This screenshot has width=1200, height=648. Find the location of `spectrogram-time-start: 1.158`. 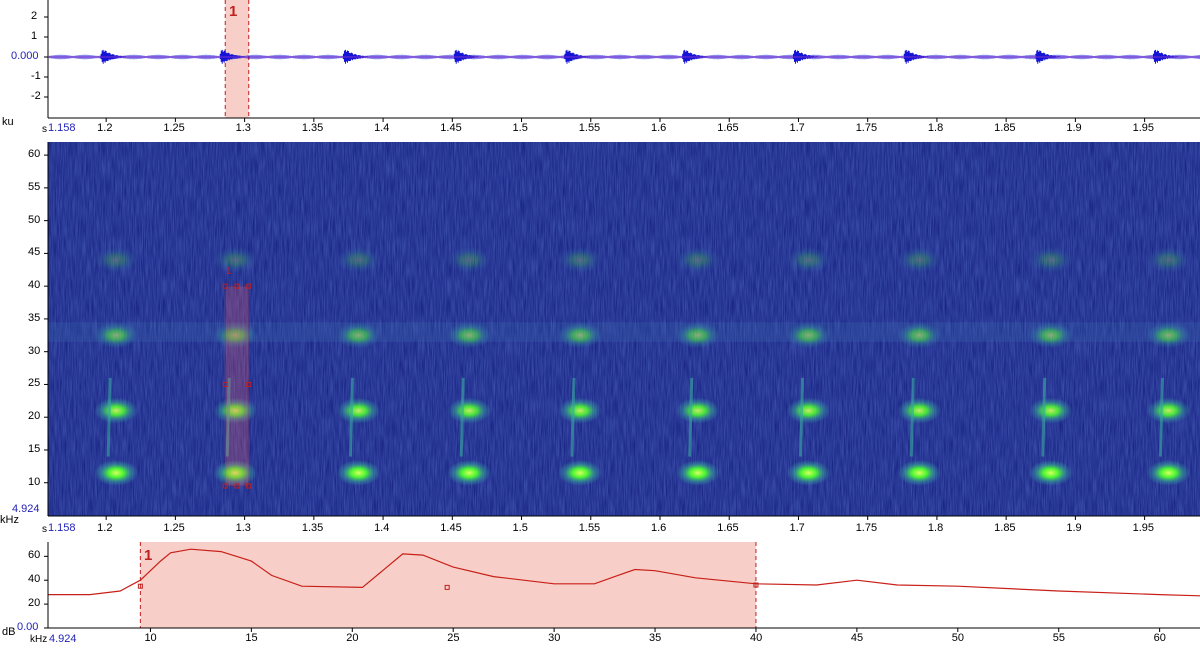

spectrogram-time-start: 1.158 is located at coordinates (62, 528).